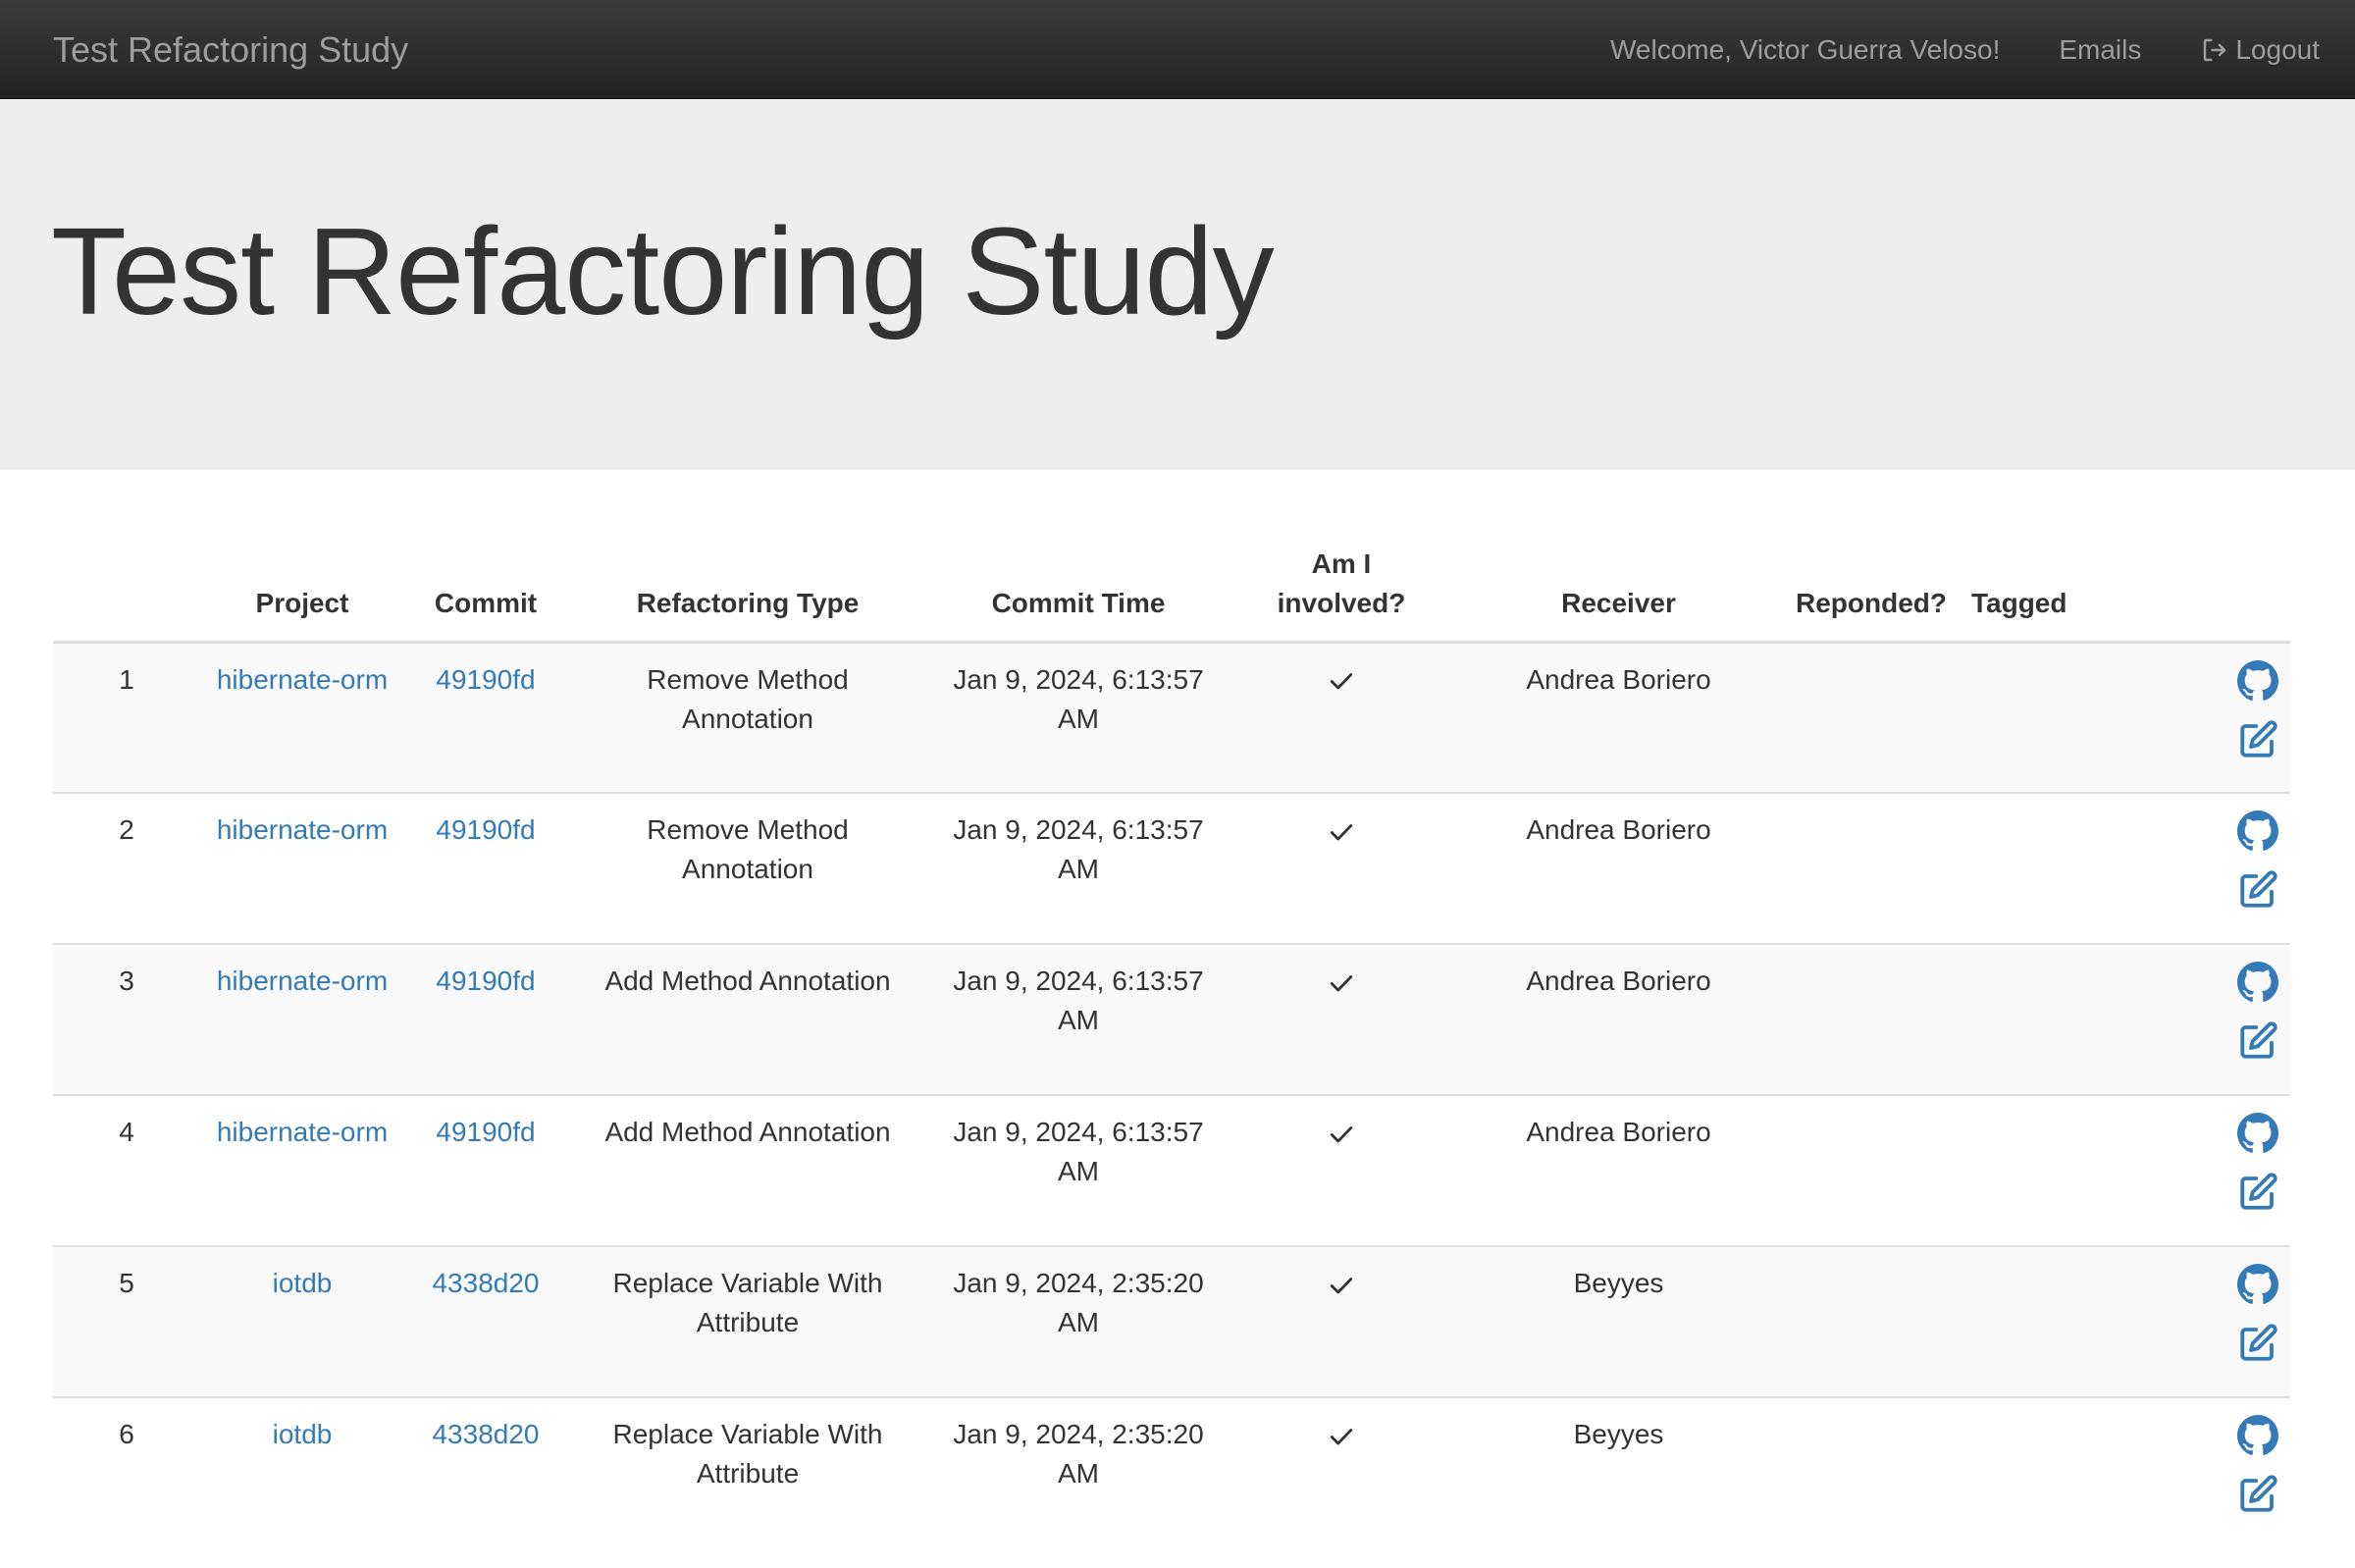 This screenshot has width=2355, height=1568. Describe the element at coordinates (485, 589) in the screenshot. I see `col-header-commit: Commit` at that location.